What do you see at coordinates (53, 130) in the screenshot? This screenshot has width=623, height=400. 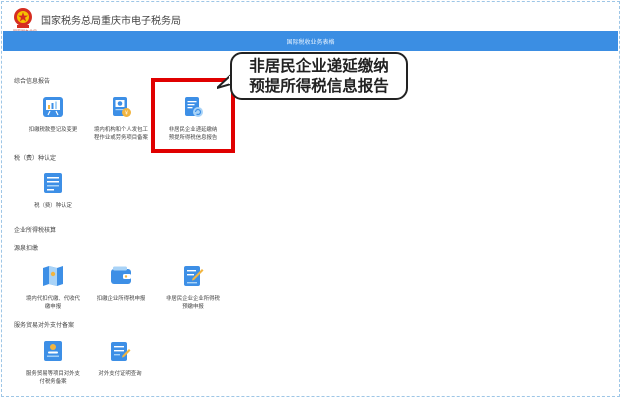 I see `item-label: 扣缴税款登记及变更` at bounding box center [53, 130].